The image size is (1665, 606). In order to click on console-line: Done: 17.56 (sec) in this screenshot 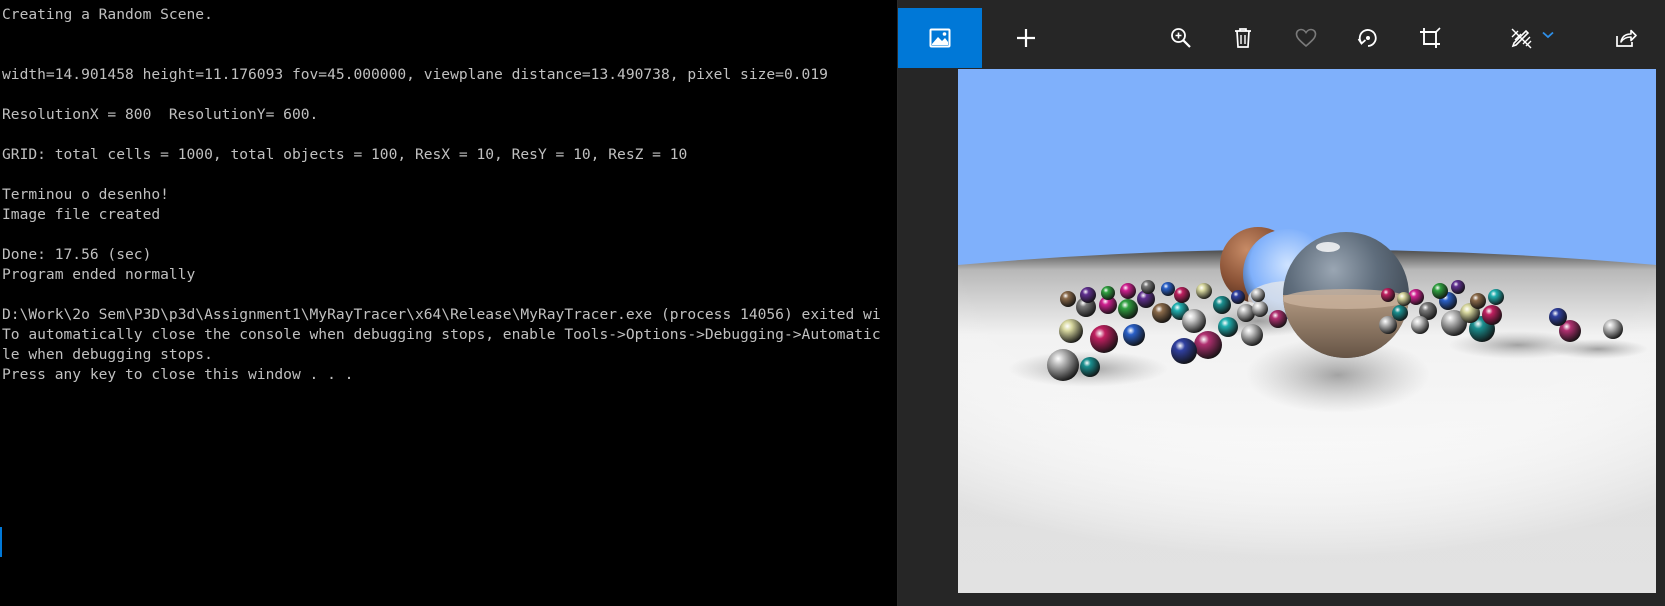, I will do `click(77, 254)`.